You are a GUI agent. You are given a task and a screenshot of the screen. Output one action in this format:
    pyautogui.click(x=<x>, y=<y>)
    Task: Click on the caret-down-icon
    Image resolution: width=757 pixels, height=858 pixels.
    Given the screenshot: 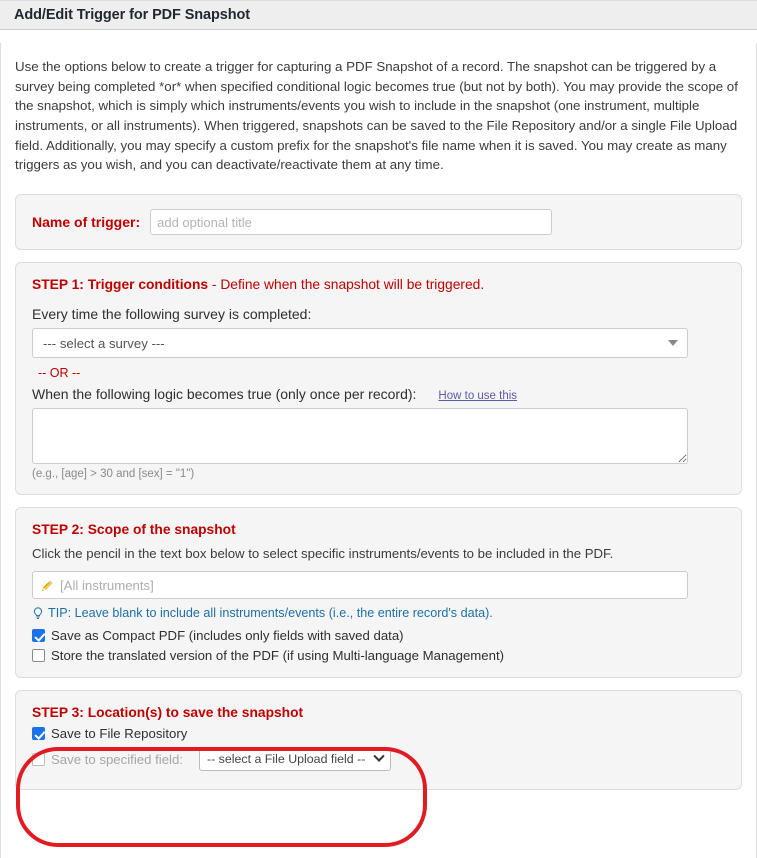 What is the action you would take?
    pyautogui.click(x=673, y=343)
    